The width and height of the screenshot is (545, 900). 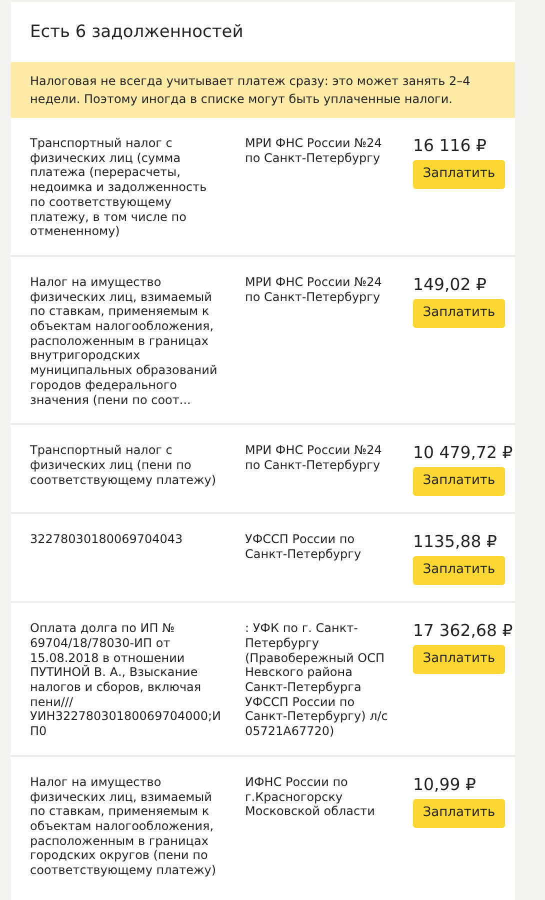 What do you see at coordinates (316, 680) in the screenshot?
I see `debt-recipient: : УФК по г. Санкт-Петербургу (Правобережный ОСП Невского района Санкт-Петербурга УФССП России по Санкт-Петербургу) л/с 05721А67720)` at bounding box center [316, 680].